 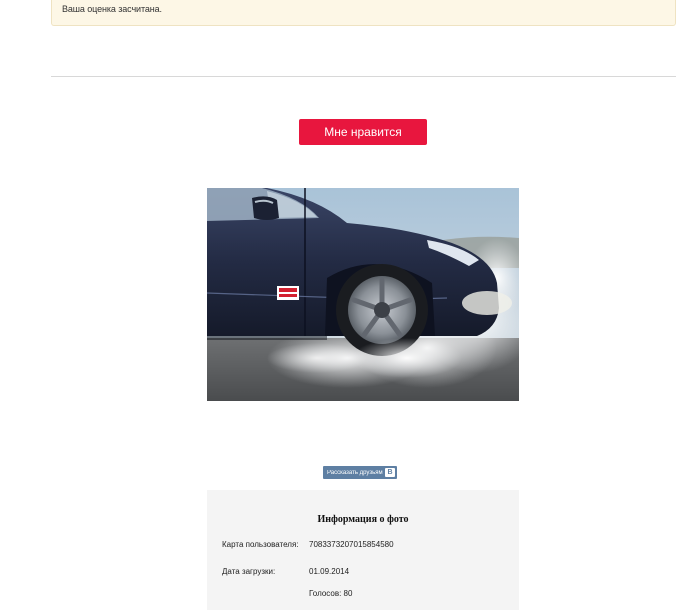 What do you see at coordinates (260, 544) in the screenshot?
I see `user-card-label: Карта пользователя:` at bounding box center [260, 544].